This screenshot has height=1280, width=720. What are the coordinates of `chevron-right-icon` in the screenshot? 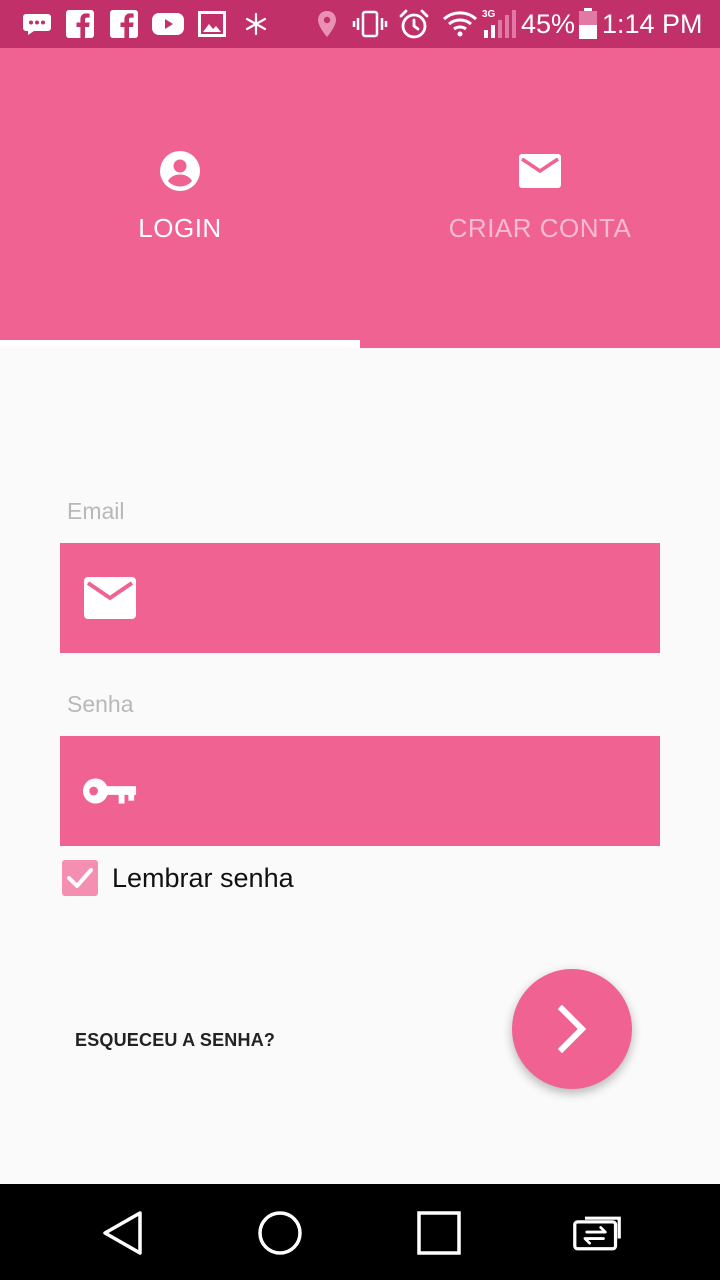 It's located at (572, 1029).